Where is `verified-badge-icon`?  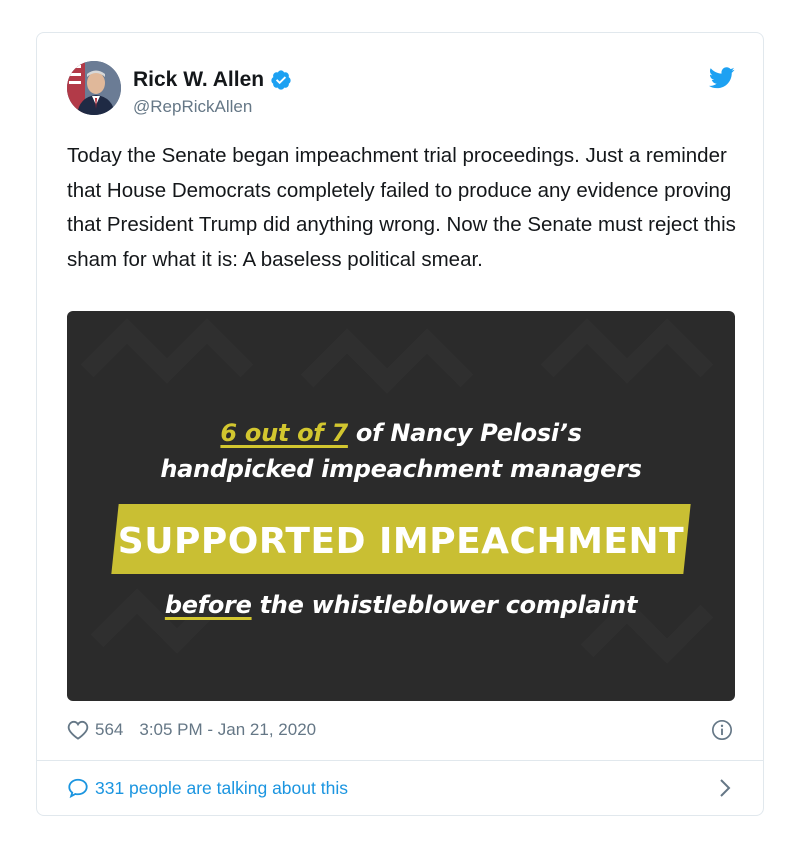 verified-badge-icon is located at coordinates (281, 80).